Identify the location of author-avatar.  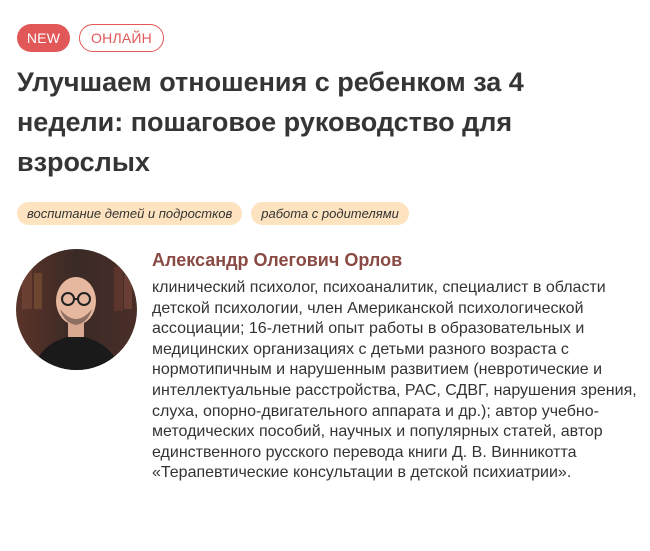
(76, 309).